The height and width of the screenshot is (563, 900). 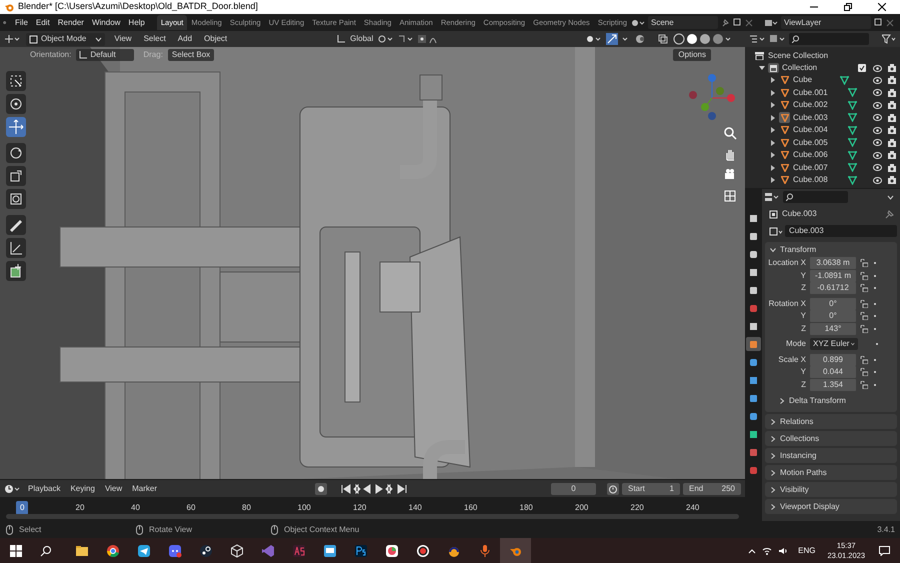 What do you see at coordinates (807, 550) in the screenshot?
I see `language-indicator: ENG` at bounding box center [807, 550].